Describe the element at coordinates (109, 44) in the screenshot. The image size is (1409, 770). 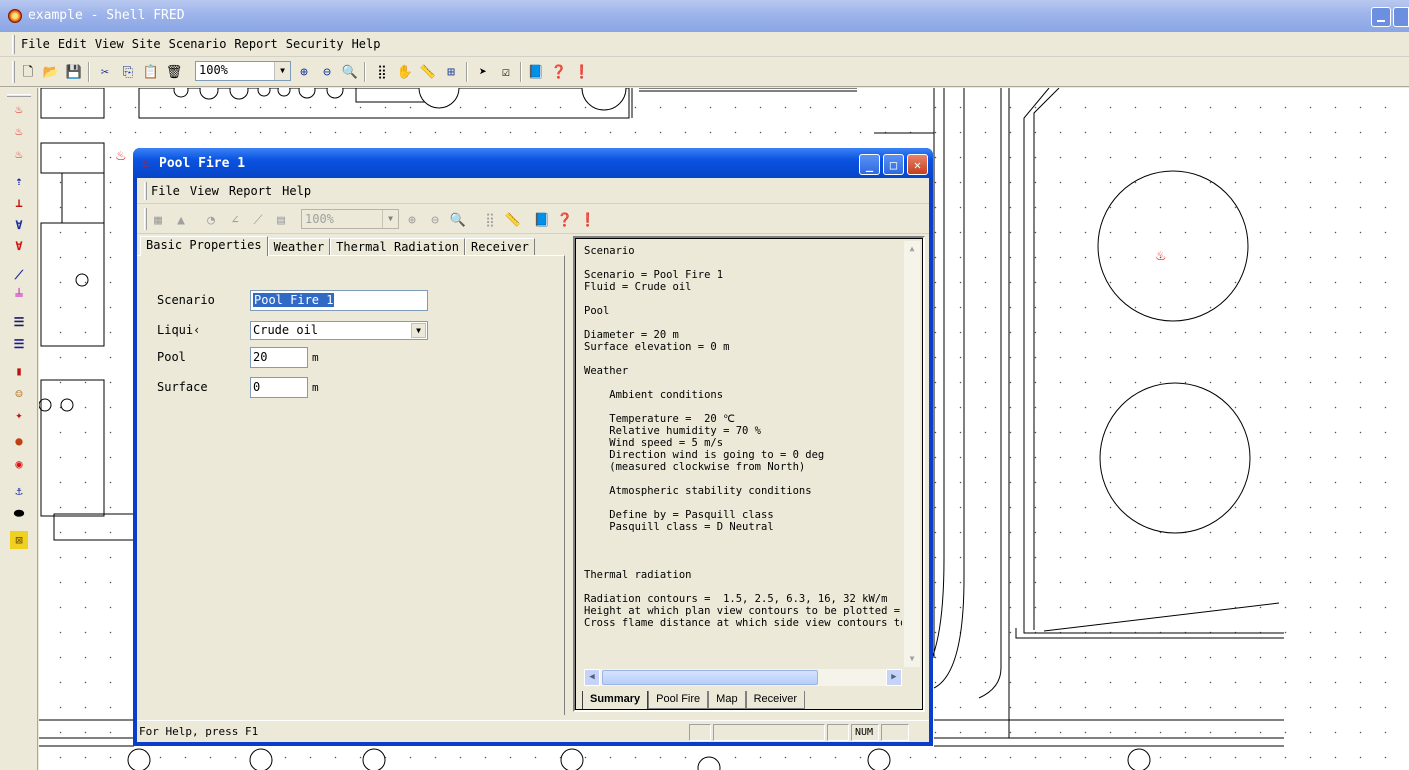
I see `menu-view: View` at that location.